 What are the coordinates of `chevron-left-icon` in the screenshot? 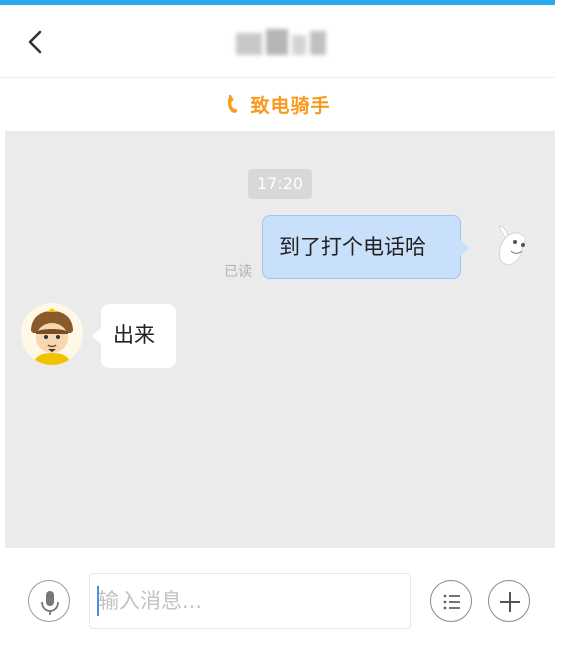 It's located at (35, 42).